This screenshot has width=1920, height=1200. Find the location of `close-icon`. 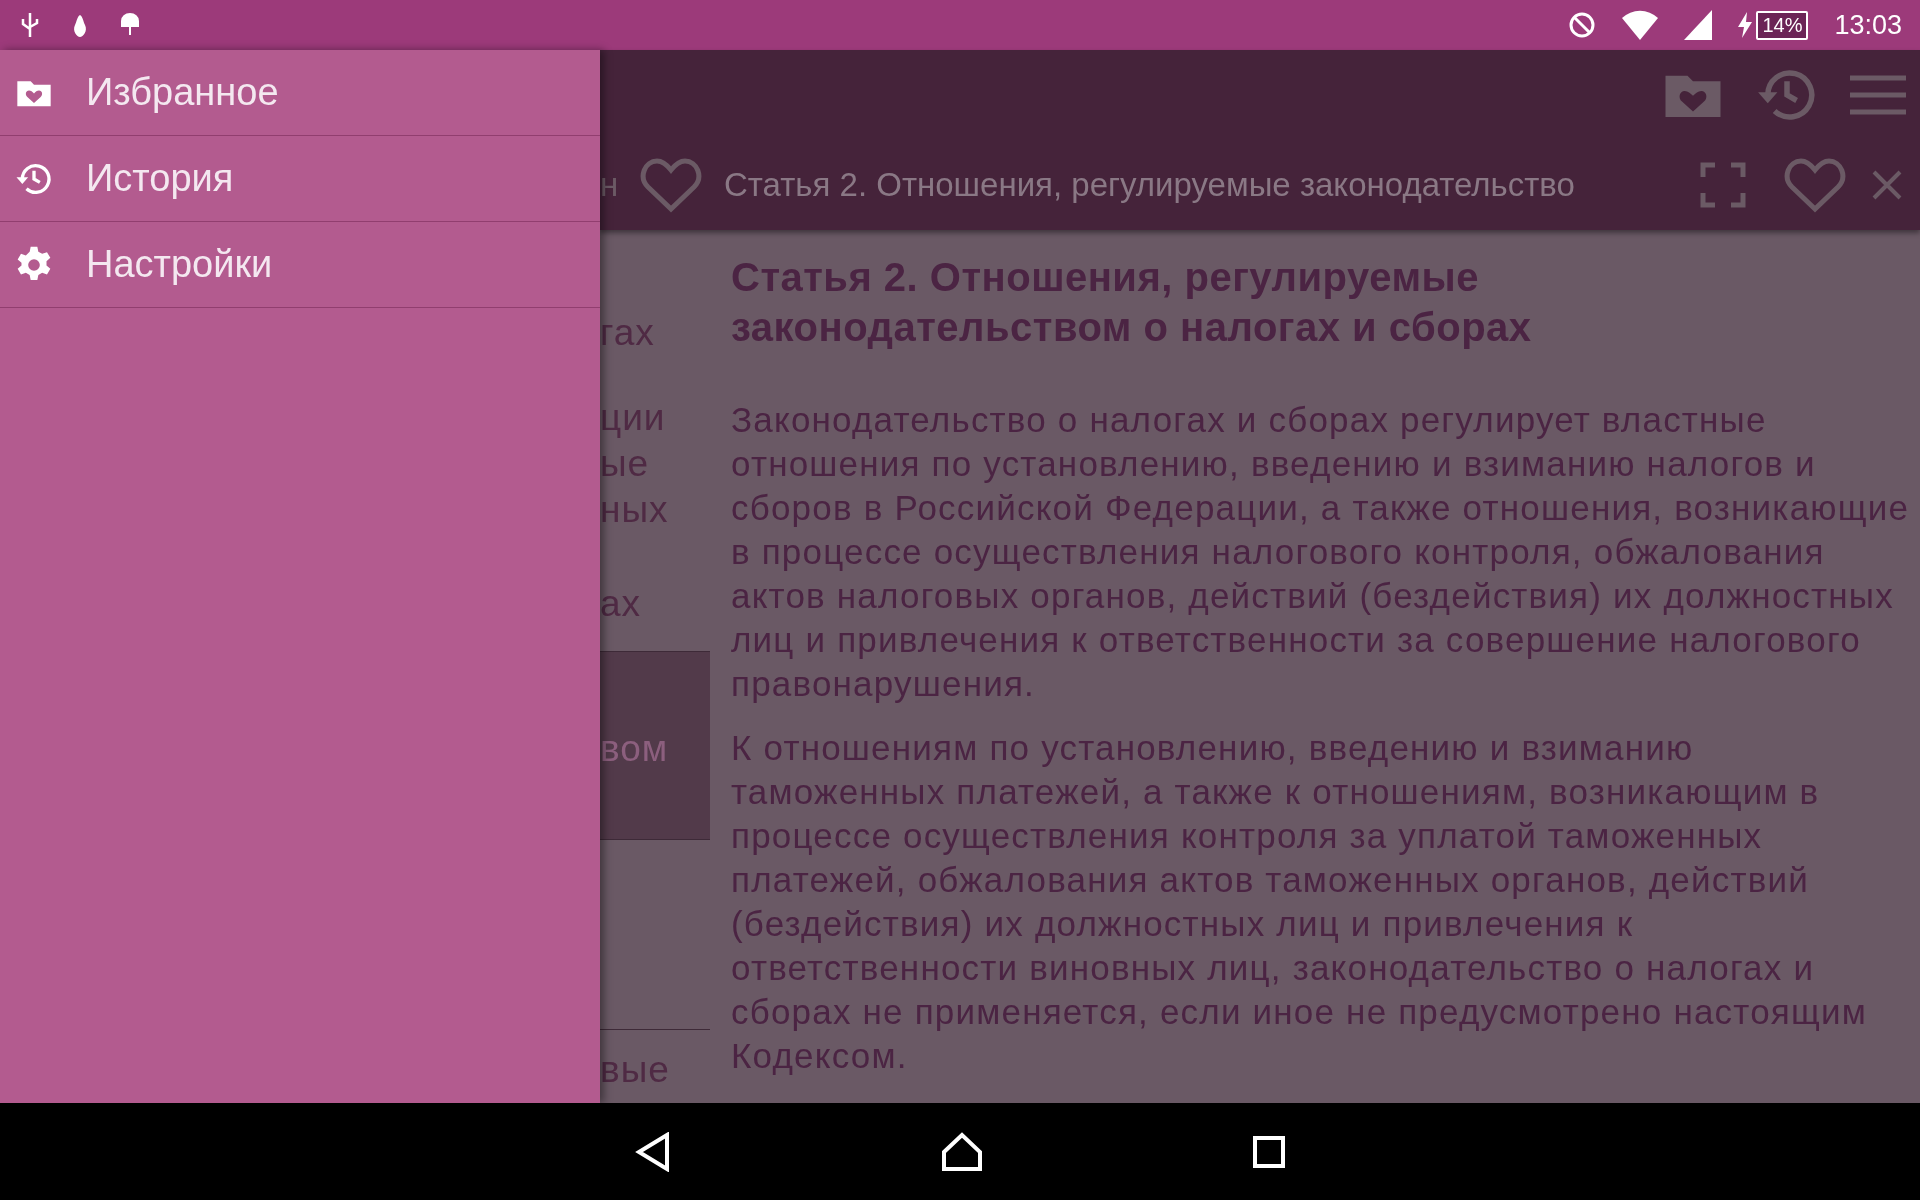

close-icon is located at coordinates (1887, 185).